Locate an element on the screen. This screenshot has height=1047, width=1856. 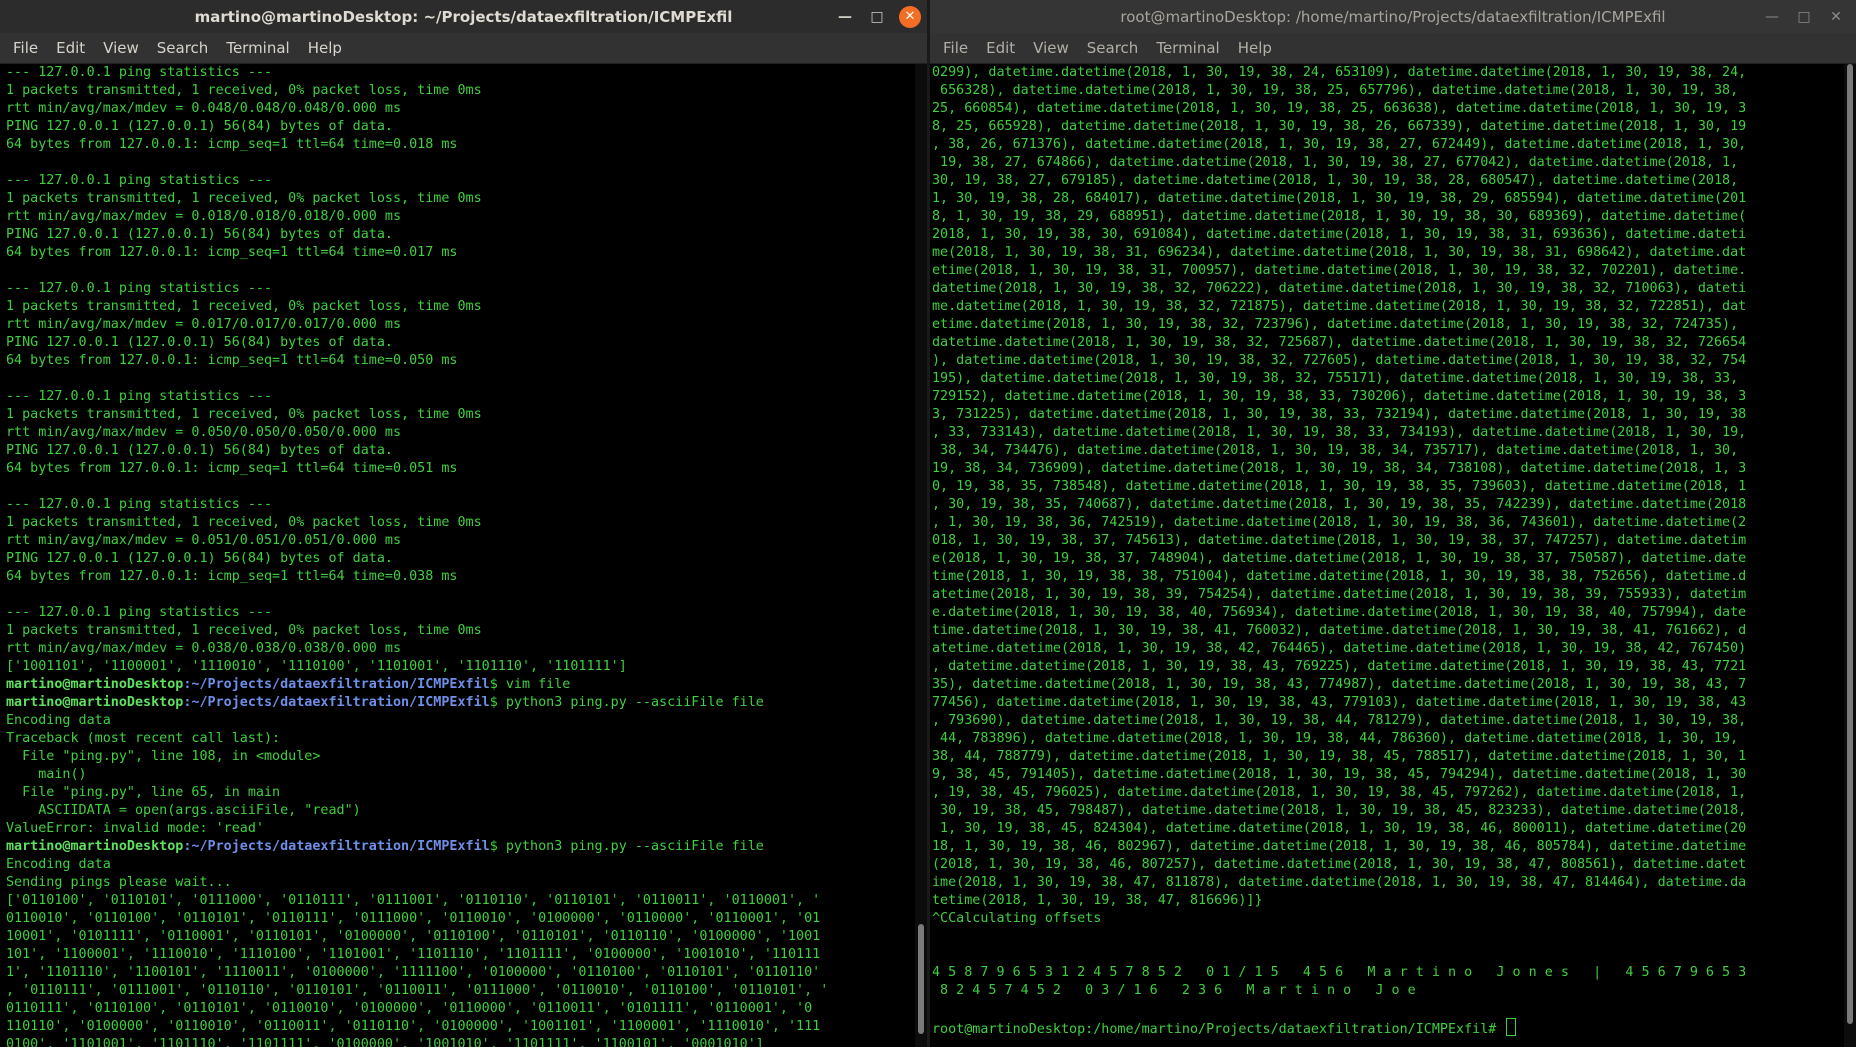
terminal-line: main() is located at coordinates (46, 774).